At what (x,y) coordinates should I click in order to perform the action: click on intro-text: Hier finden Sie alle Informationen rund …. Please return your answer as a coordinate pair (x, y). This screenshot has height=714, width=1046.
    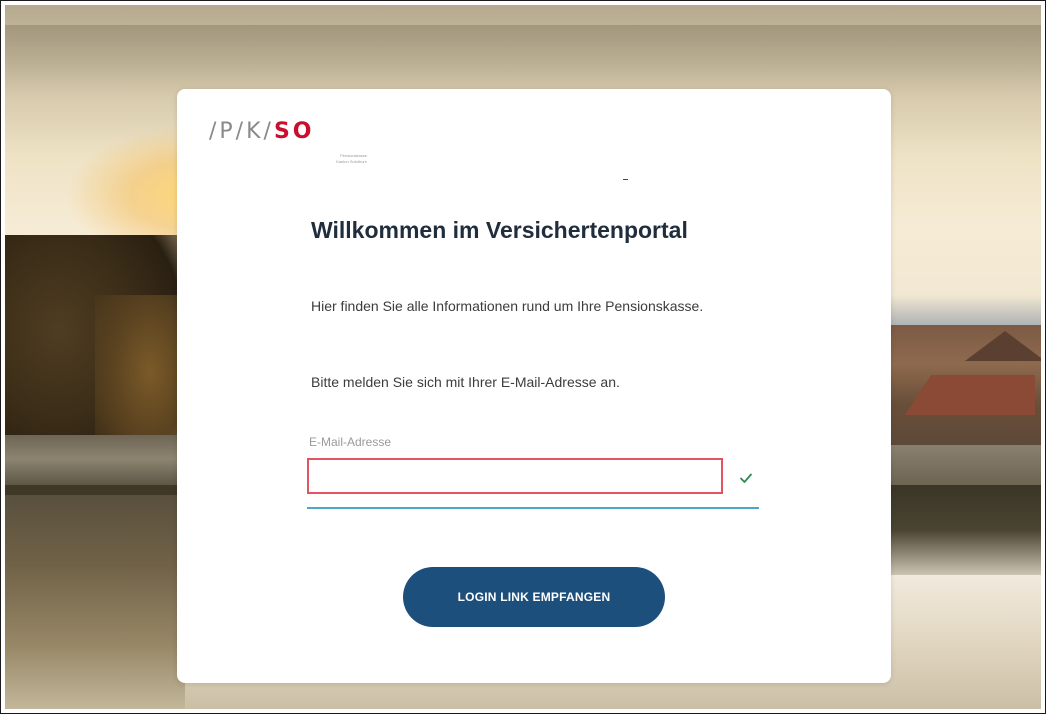
    Looking at the image, I should click on (507, 306).